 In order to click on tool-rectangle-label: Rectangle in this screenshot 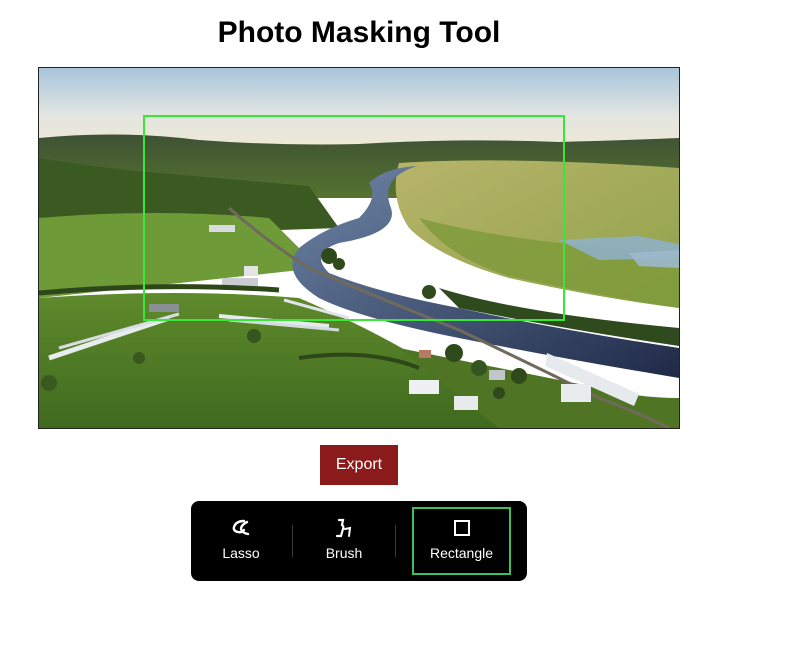, I will do `click(461, 553)`.